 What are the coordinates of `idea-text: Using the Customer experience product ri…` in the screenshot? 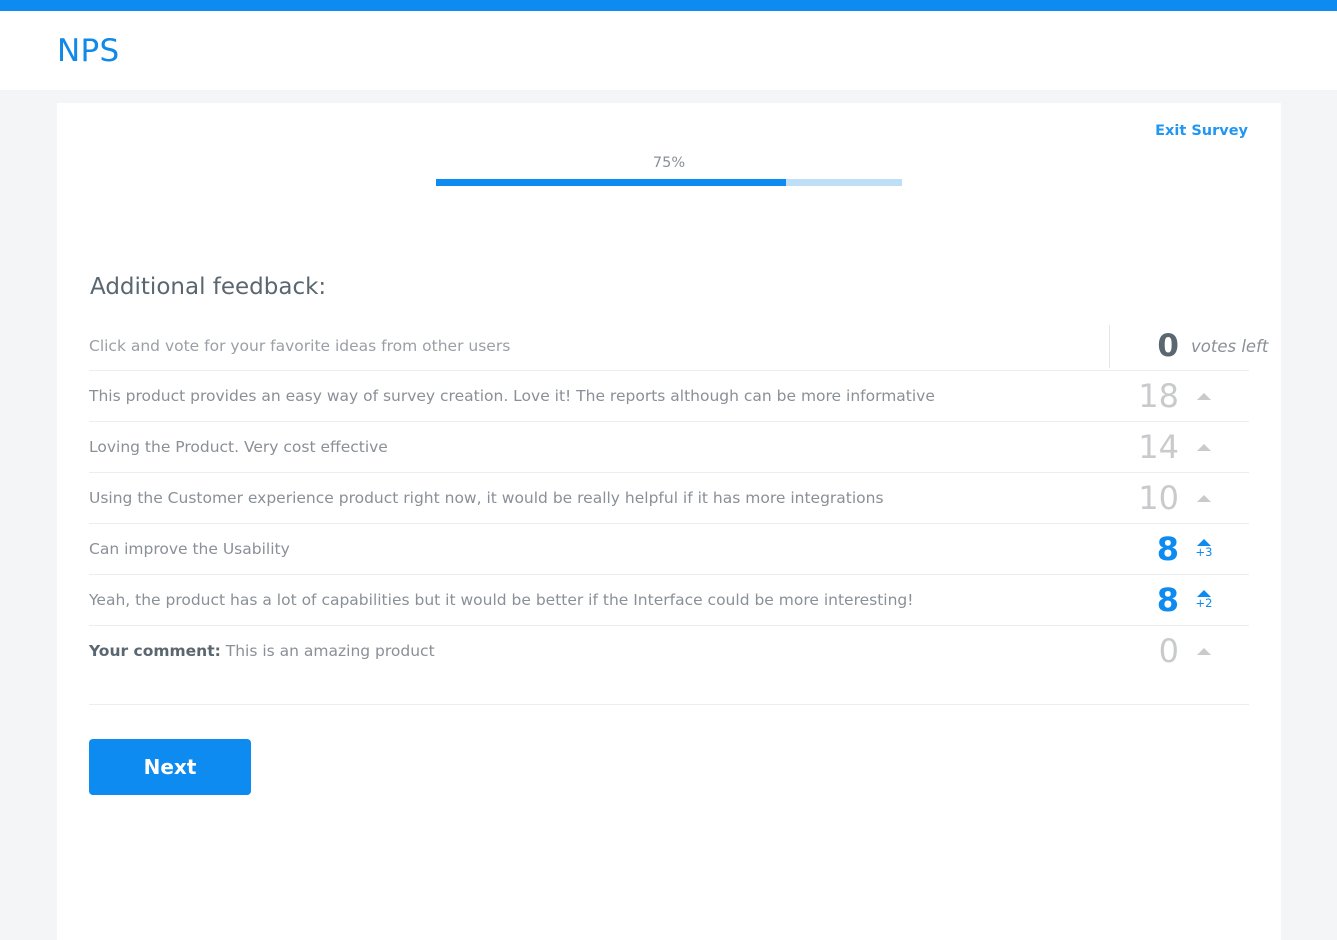 It's located at (486, 497).